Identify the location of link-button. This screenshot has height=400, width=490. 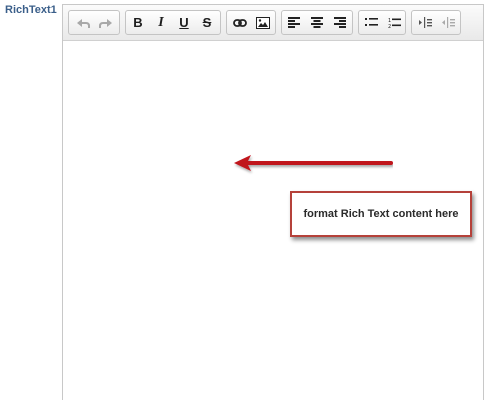
(240, 22).